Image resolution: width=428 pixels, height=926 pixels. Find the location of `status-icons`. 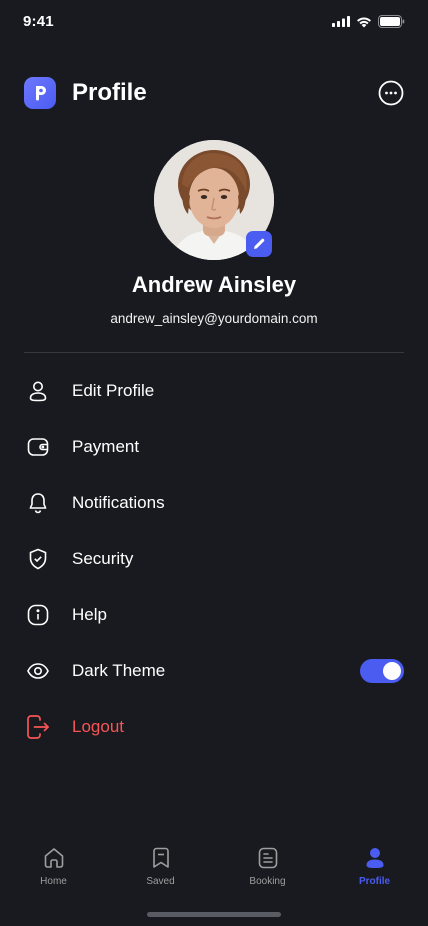

status-icons is located at coordinates (368, 21).